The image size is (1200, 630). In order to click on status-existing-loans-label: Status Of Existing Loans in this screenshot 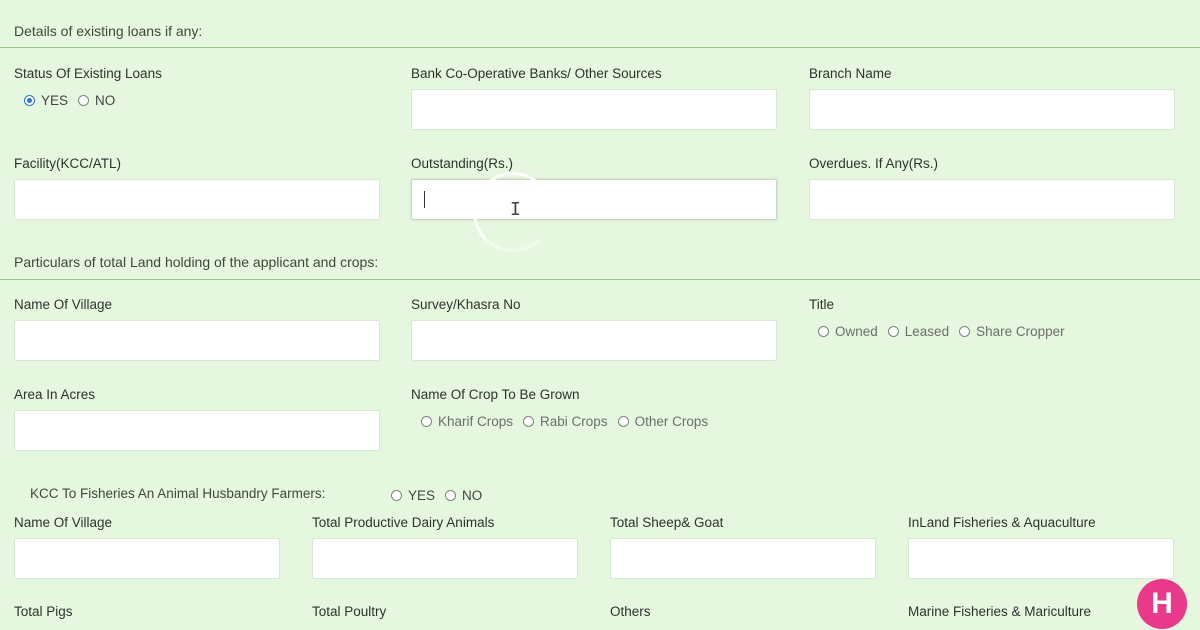, I will do `click(88, 73)`.